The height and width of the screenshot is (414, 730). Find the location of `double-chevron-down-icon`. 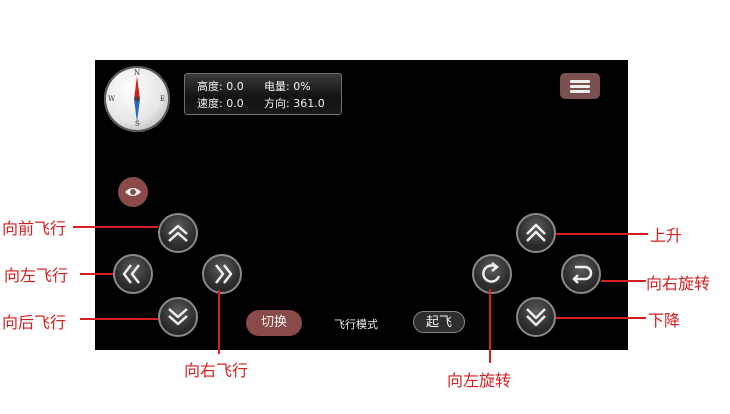

double-chevron-down-icon is located at coordinates (536, 317).